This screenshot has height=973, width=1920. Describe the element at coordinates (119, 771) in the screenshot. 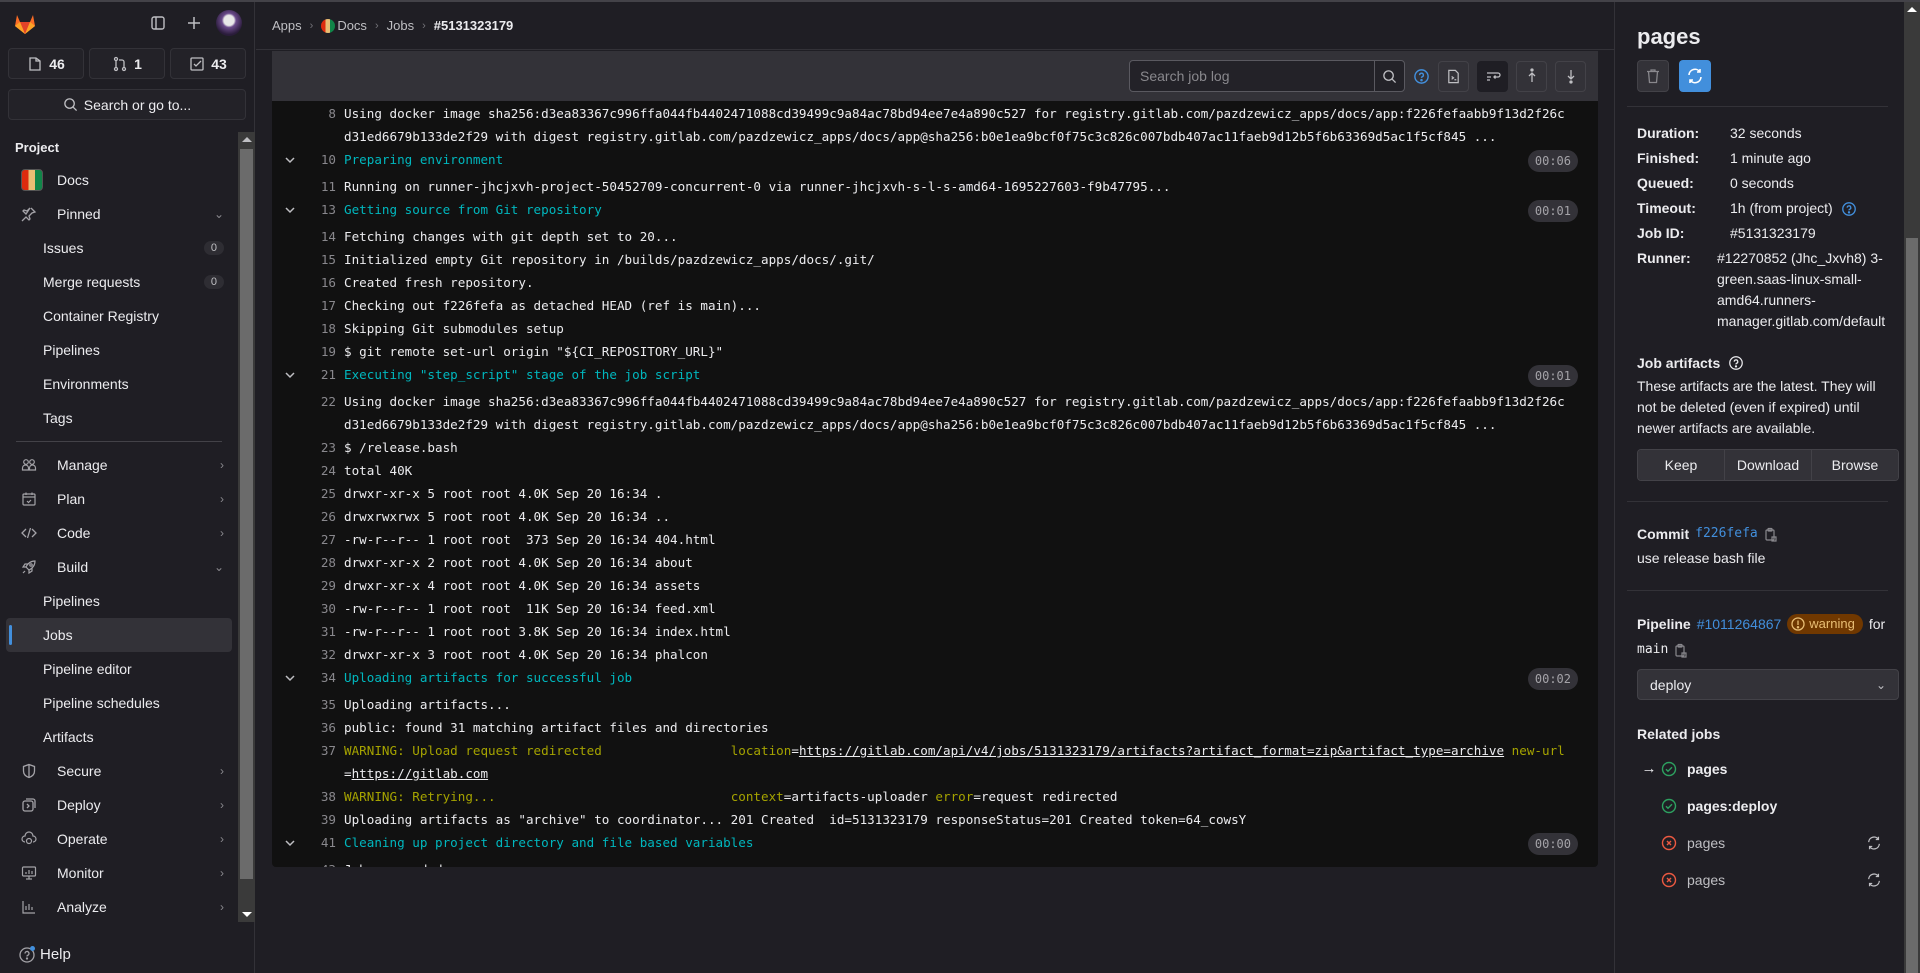

I see `nav-group-secure: Secure ›` at that location.